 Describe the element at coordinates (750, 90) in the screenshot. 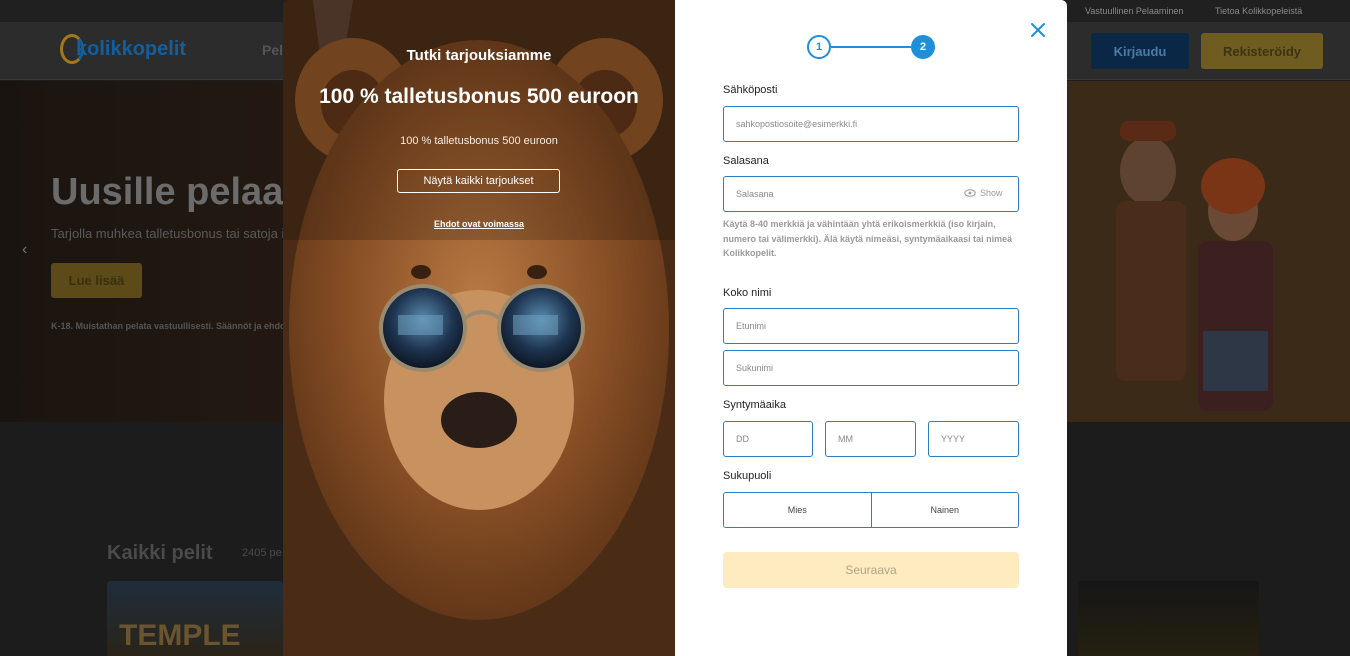

I see `email-label: Sähköposti` at that location.